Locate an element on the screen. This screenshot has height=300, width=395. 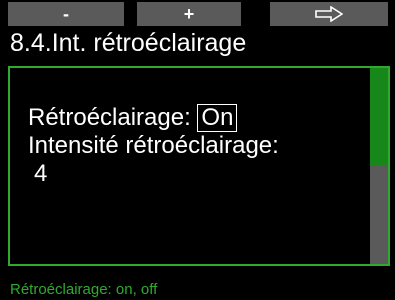
scrollbar-thumb is located at coordinates (379, 117).